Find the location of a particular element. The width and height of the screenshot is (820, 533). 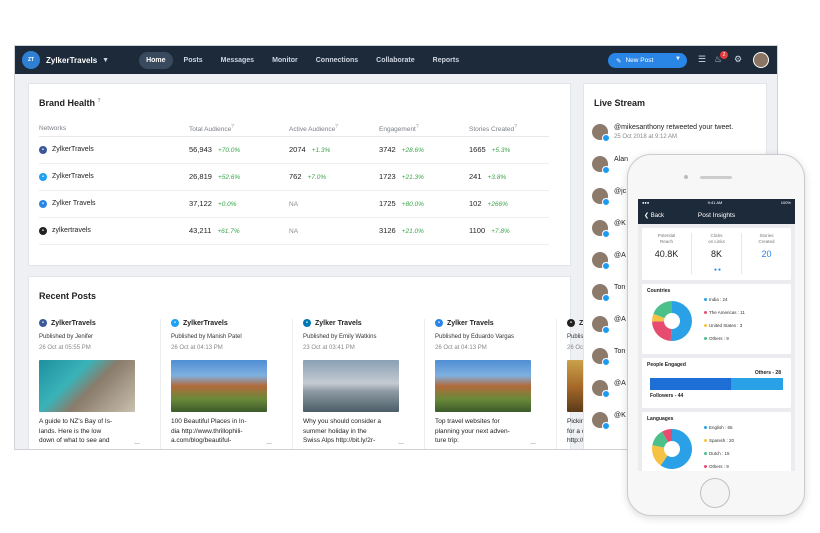

live-stream-text: @jc is located at coordinates (620, 191).